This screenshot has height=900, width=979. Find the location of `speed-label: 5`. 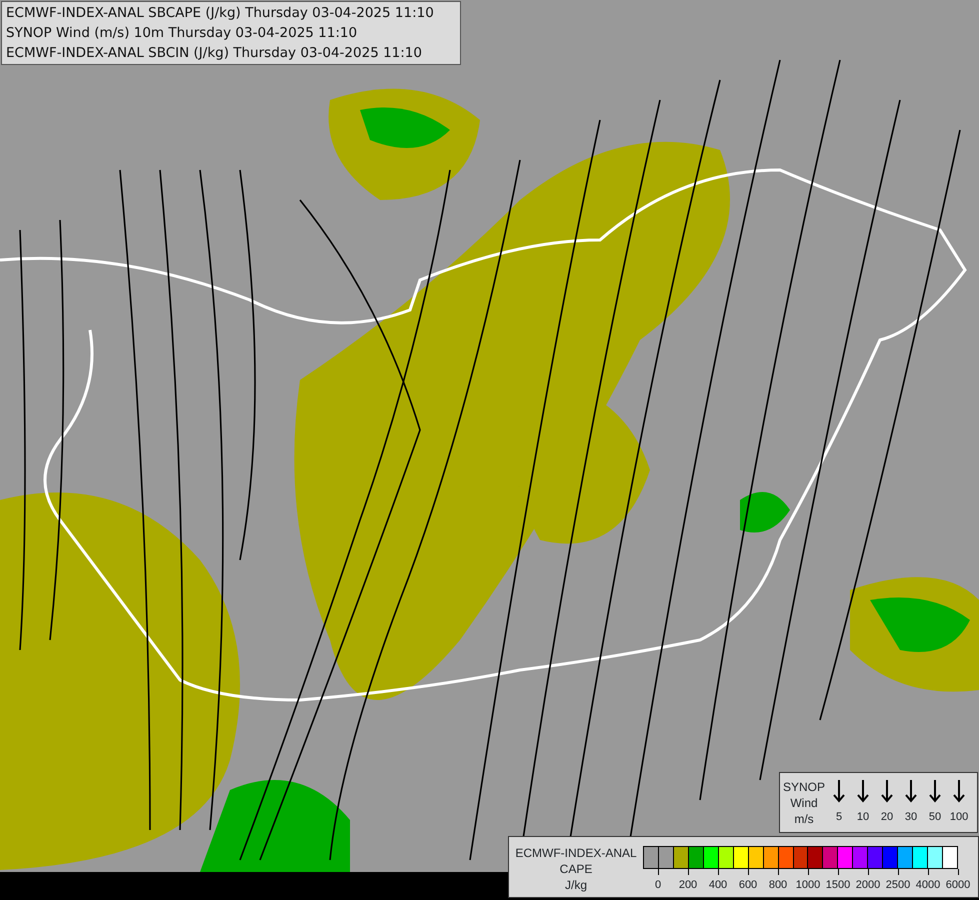

speed-label: 5 is located at coordinates (839, 818).